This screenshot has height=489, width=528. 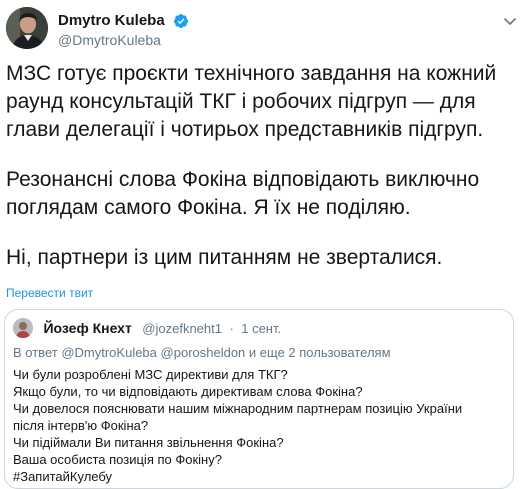 I want to click on quoted-line: після інтерв'ю Фокіна?, so click(x=81, y=425).